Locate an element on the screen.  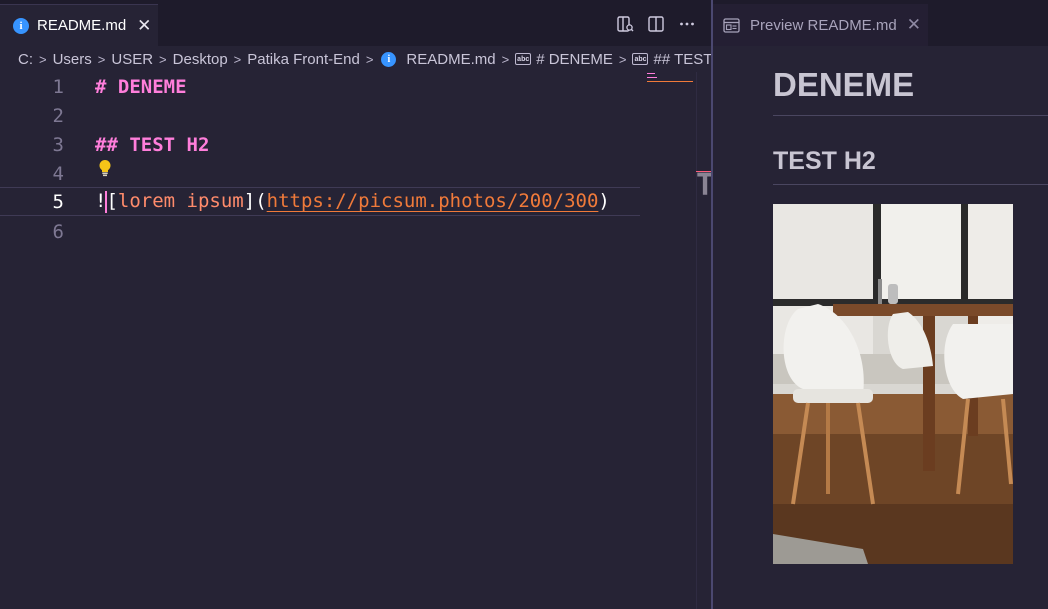
breadcrumb-item-label: ## TEST H is located at coordinates (682, 59).